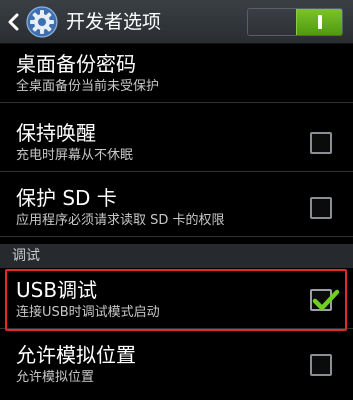 Image resolution: width=353 pixels, height=400 pixels. I want to click on list-item-title: 保护 SD 卡, so click(66, 198).